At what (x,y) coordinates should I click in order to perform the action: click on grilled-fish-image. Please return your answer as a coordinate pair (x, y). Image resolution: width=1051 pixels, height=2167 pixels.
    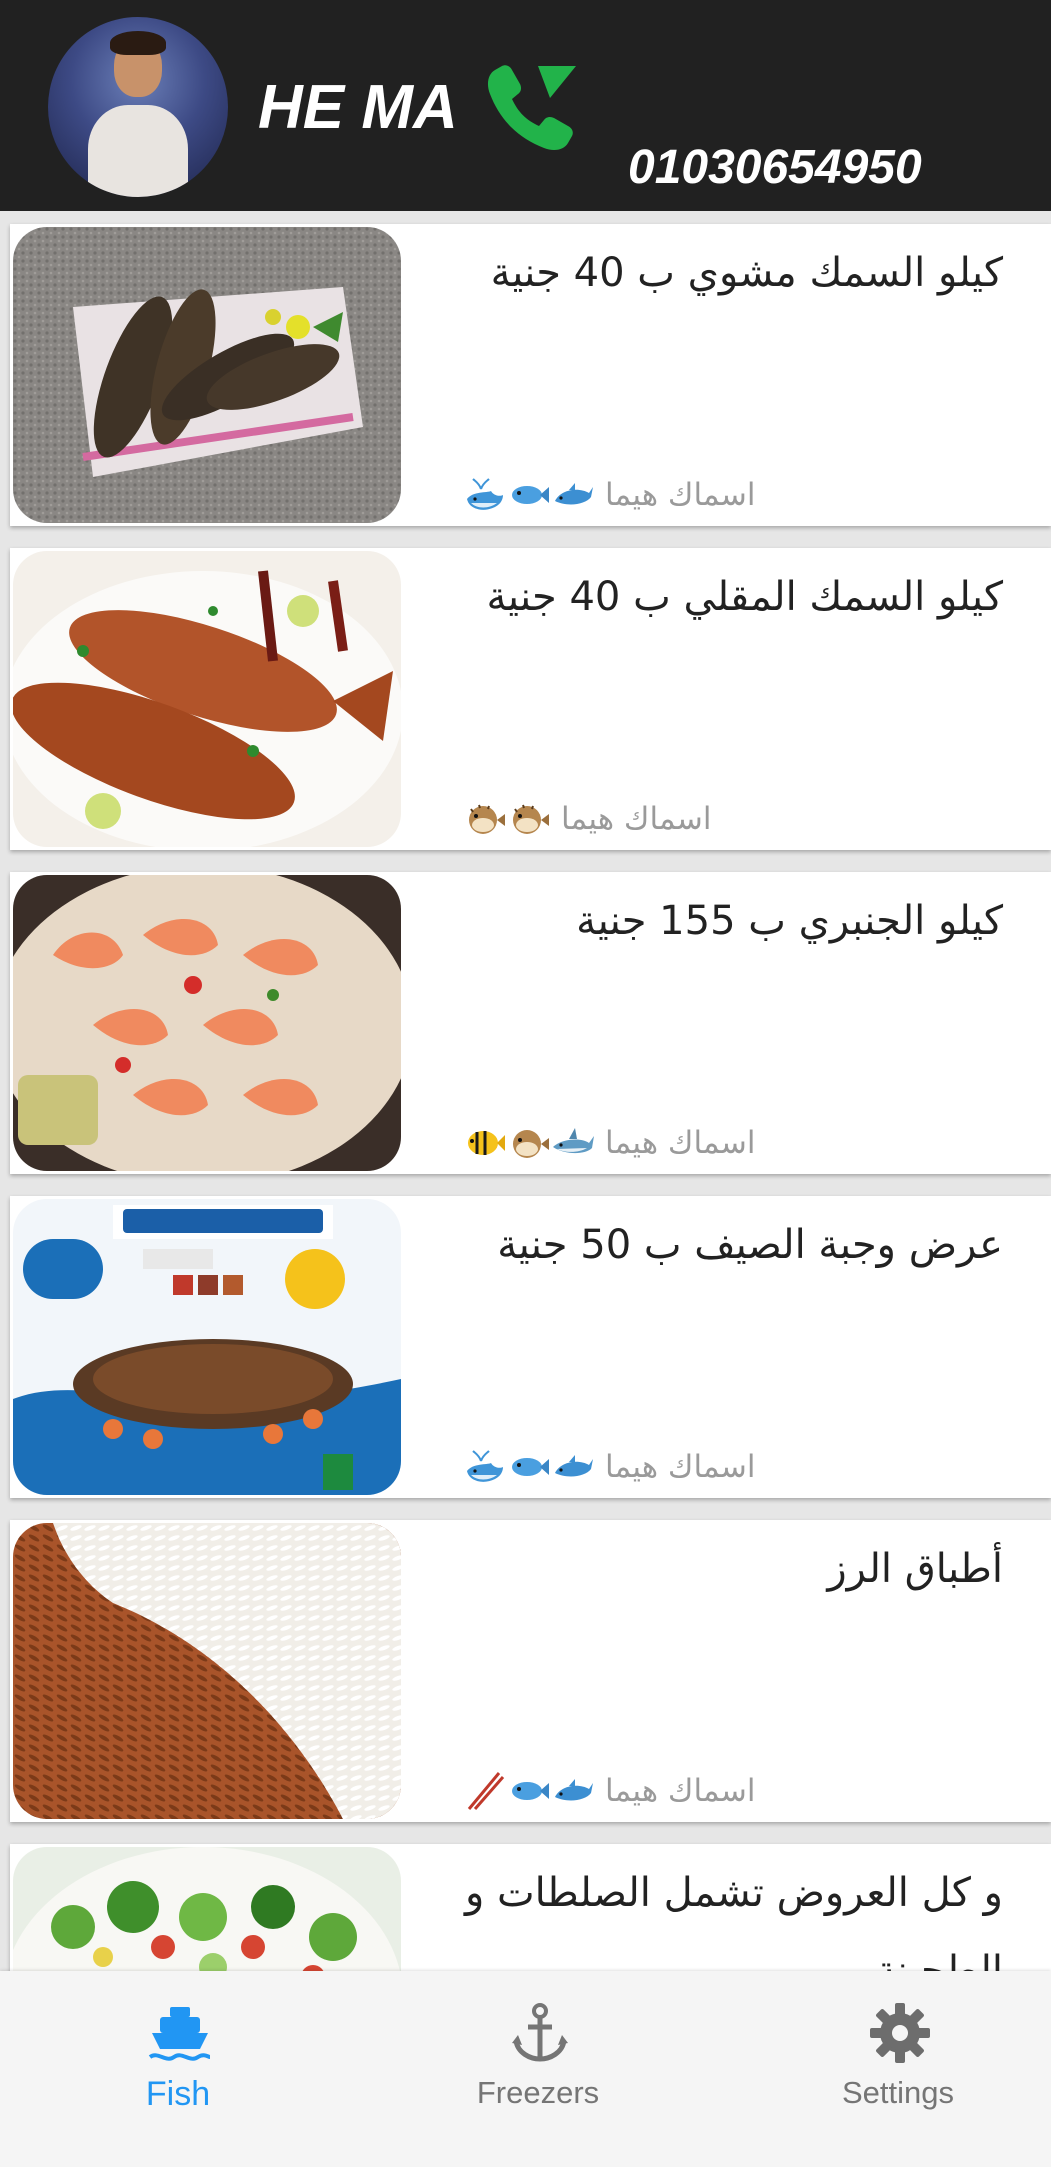
    Looking at the image, I should click on (207, 375).